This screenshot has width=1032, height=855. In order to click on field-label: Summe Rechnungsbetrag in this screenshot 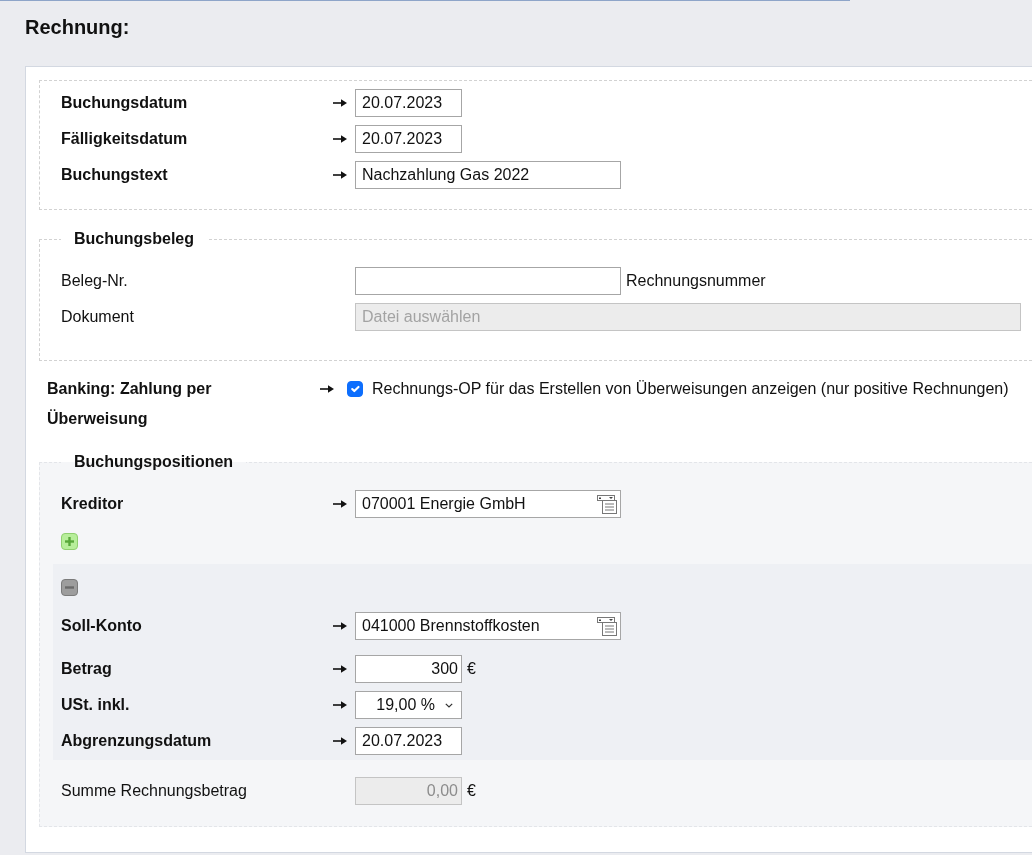, I will do `click(154, 791)`.